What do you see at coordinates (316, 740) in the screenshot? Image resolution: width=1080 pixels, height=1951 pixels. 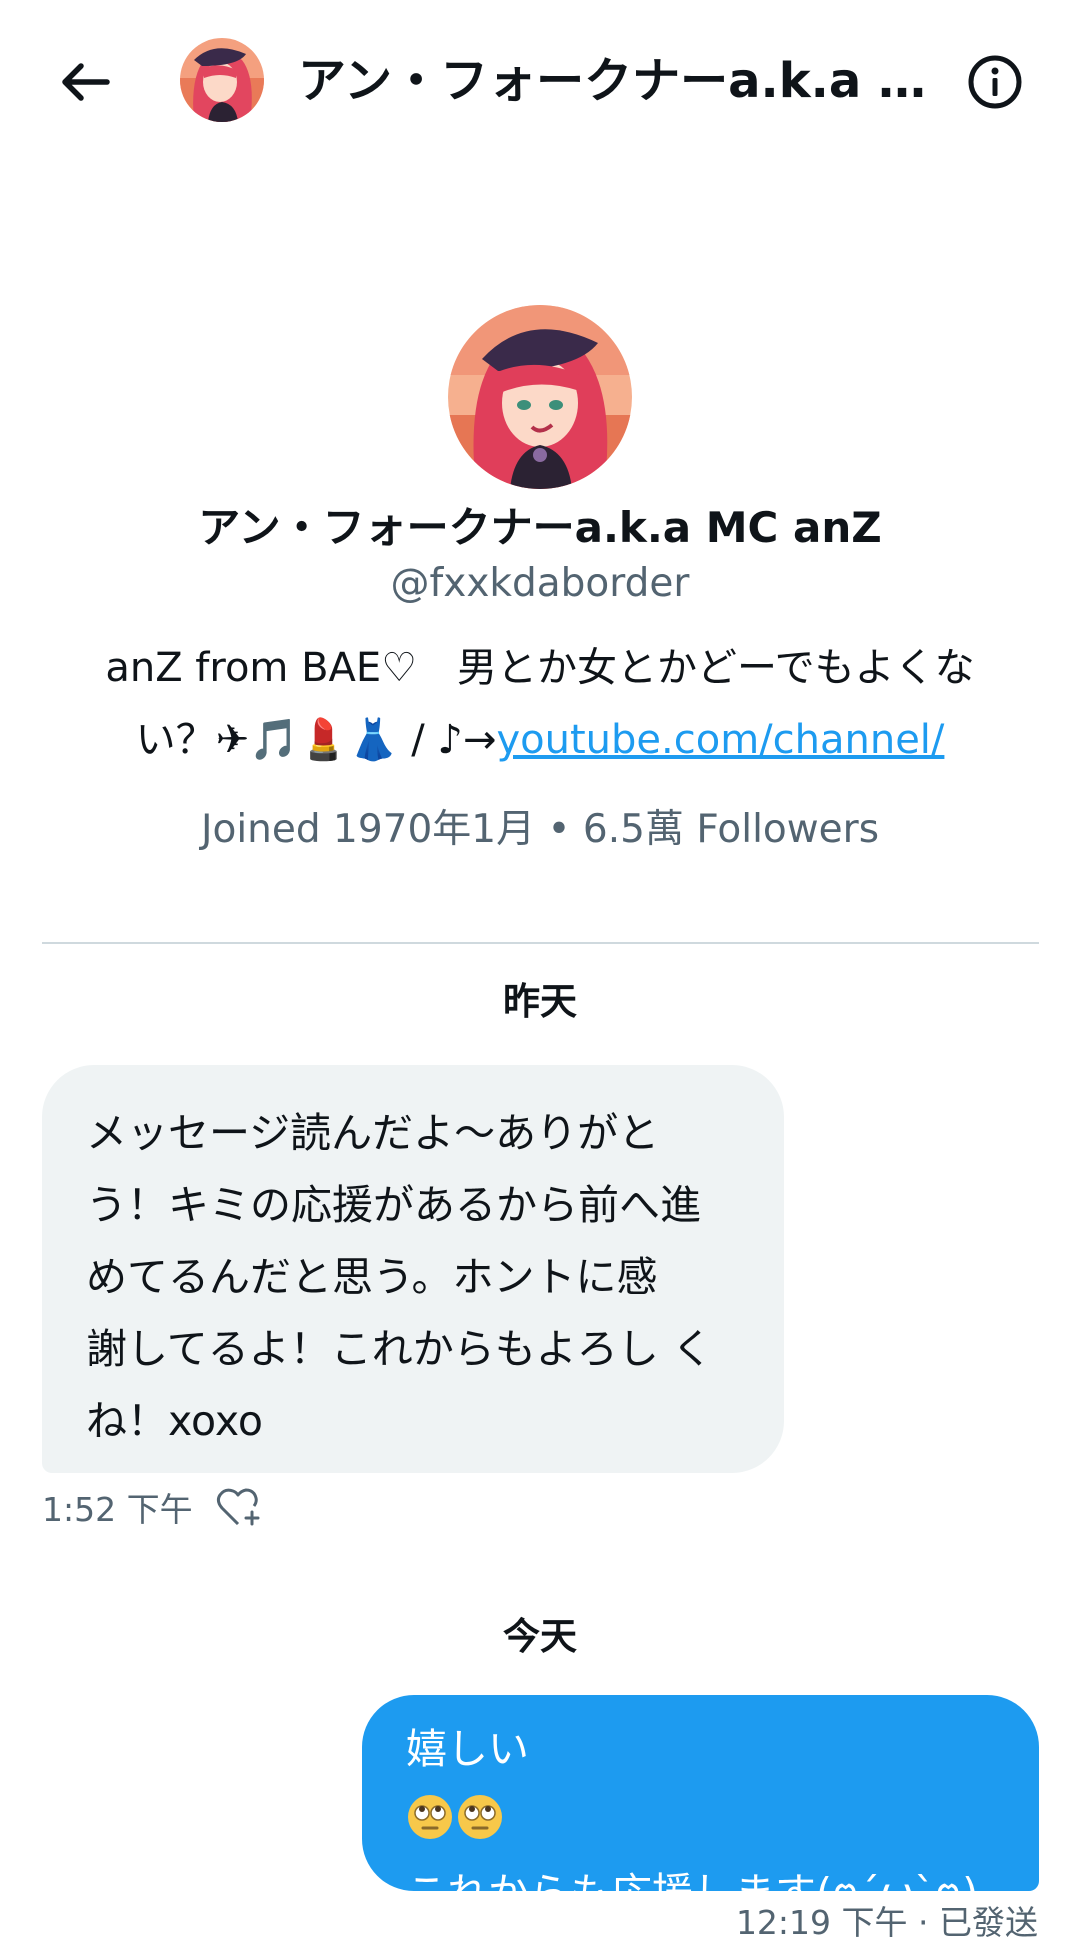 I see `bio-text: い？✈🎵💄👗 / ♪→` at bounding box center [316, 740].